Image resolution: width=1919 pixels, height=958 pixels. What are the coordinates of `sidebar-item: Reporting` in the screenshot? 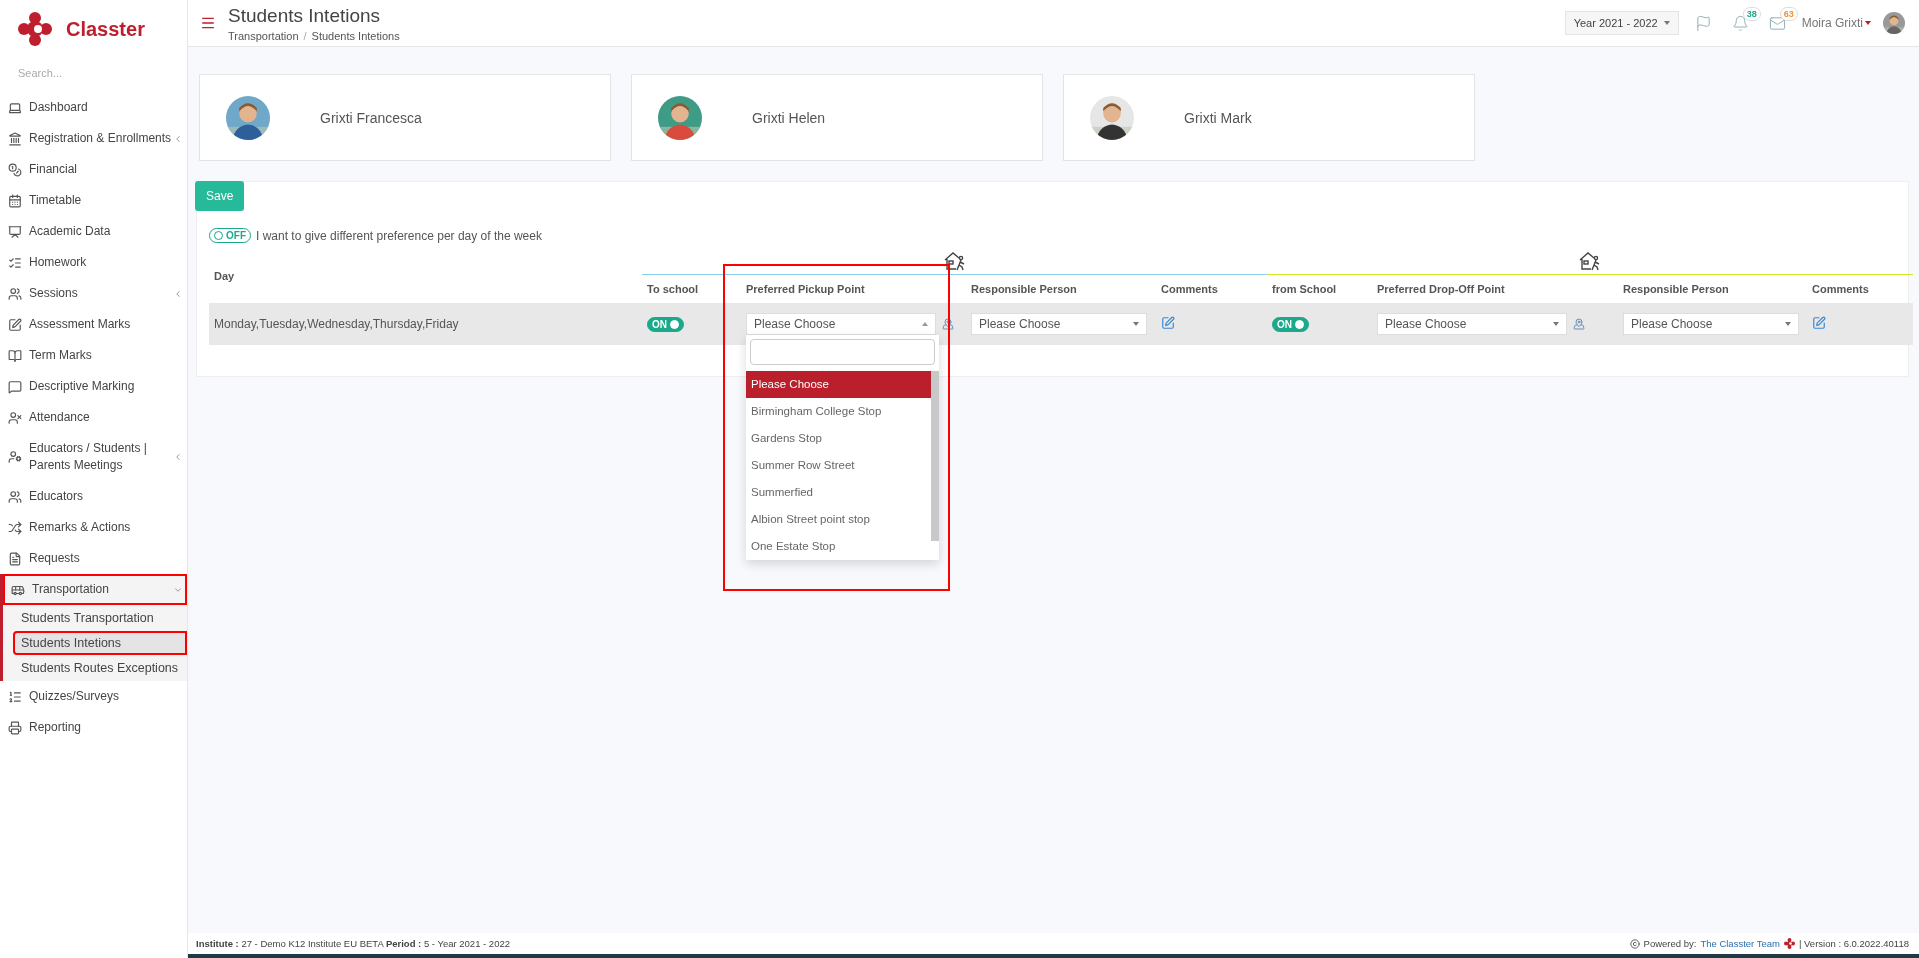 It's located at (93, 727).